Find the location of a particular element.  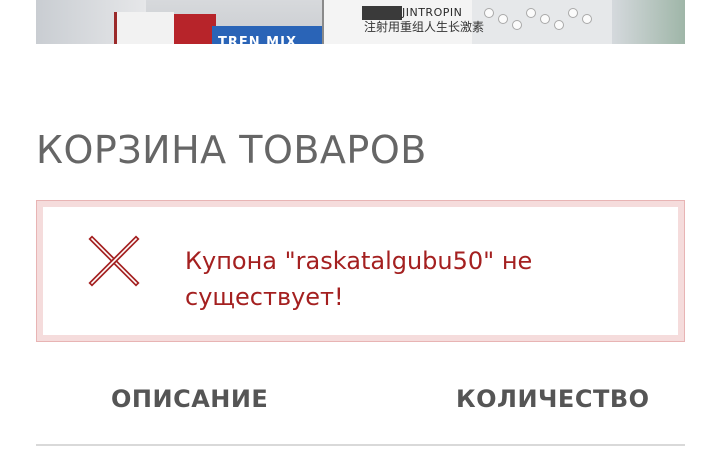

column-header-description: ОПИСАНИЕ is located at coordinates (190, 399).